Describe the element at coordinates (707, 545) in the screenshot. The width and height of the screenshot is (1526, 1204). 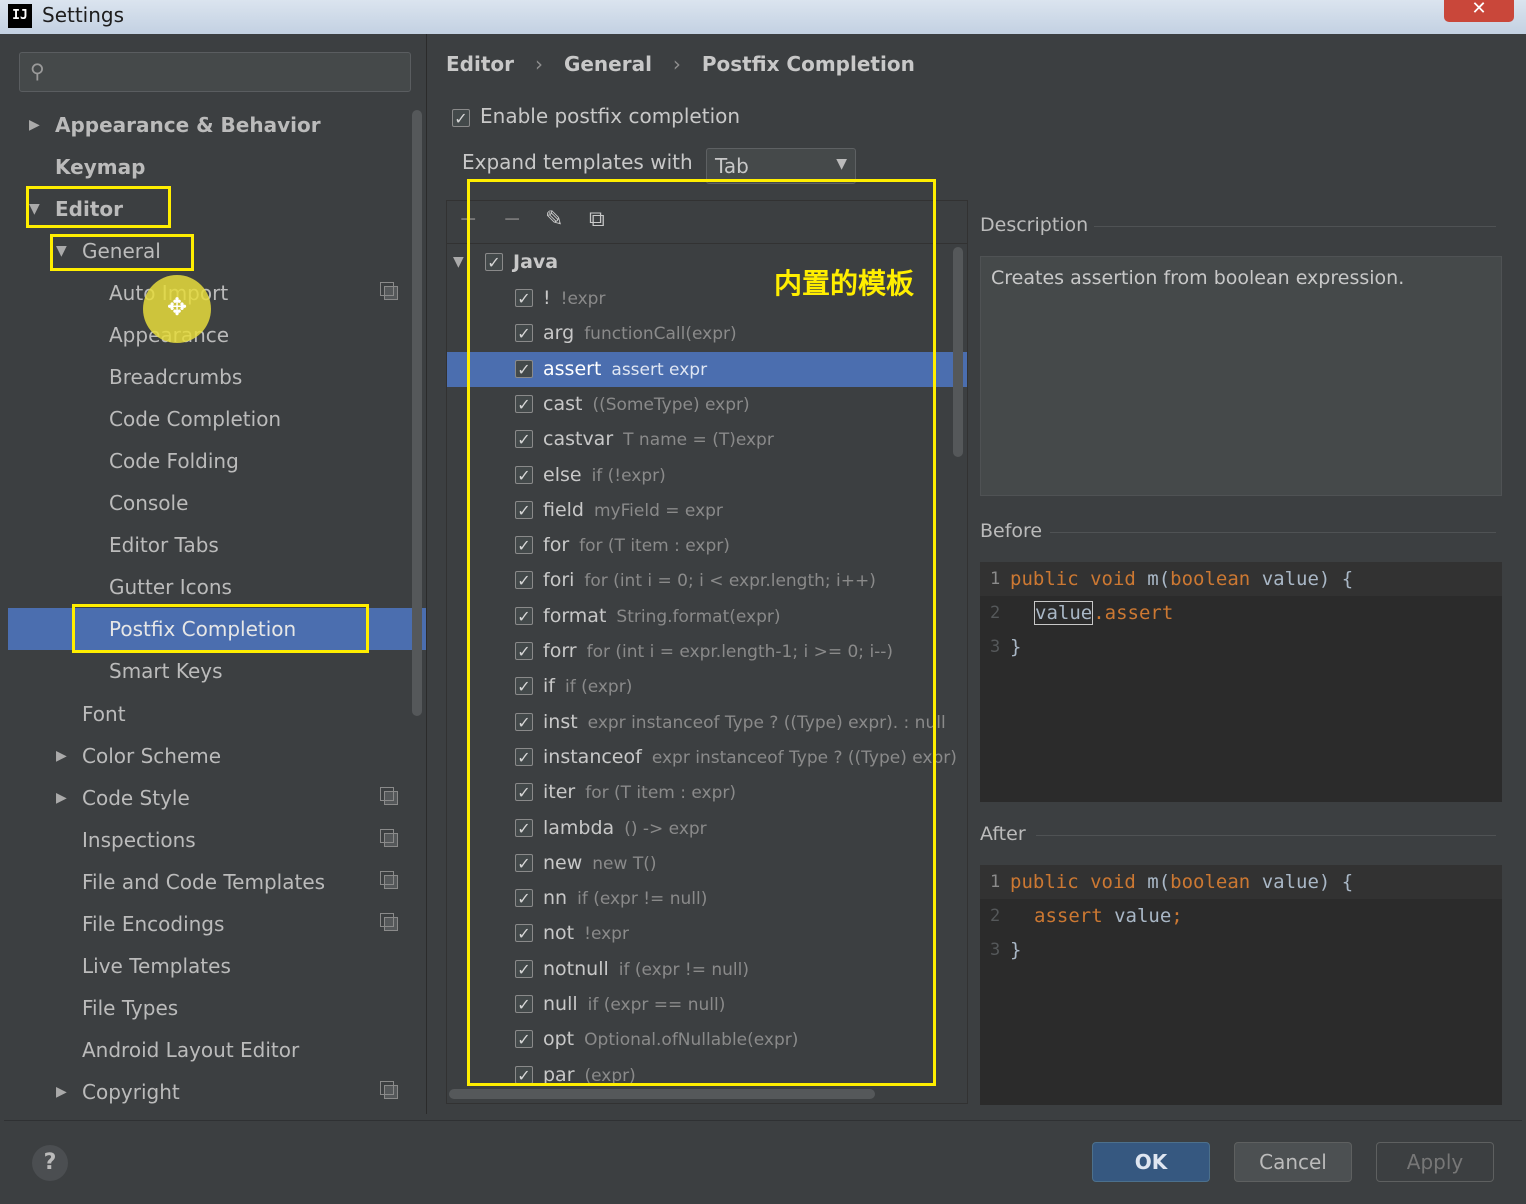
I see `template-row: ✓ for for (T item : expr)` at that location.